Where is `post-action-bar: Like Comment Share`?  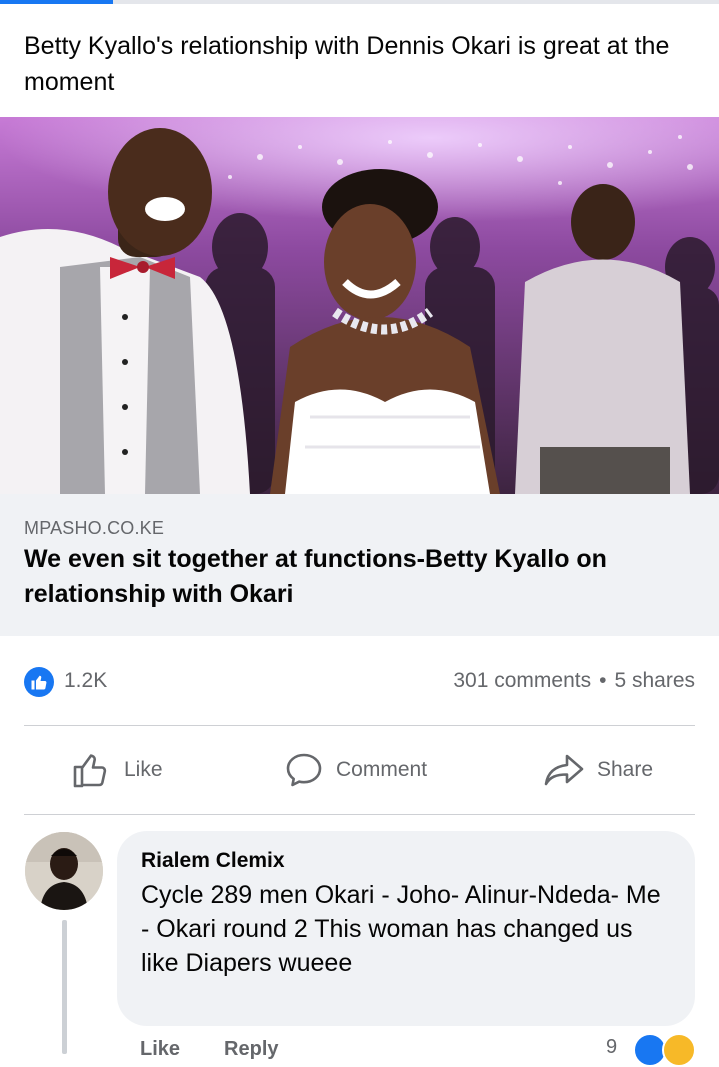
post-action-bar: Like Comment Share is located at coordinates (359, 771).